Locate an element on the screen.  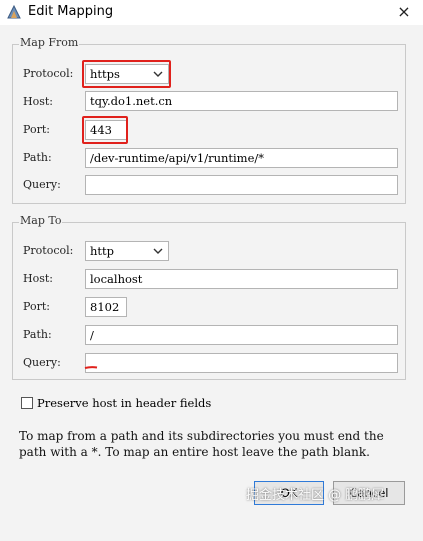
to-port-label: Port: is located at coordinates (36, 306).